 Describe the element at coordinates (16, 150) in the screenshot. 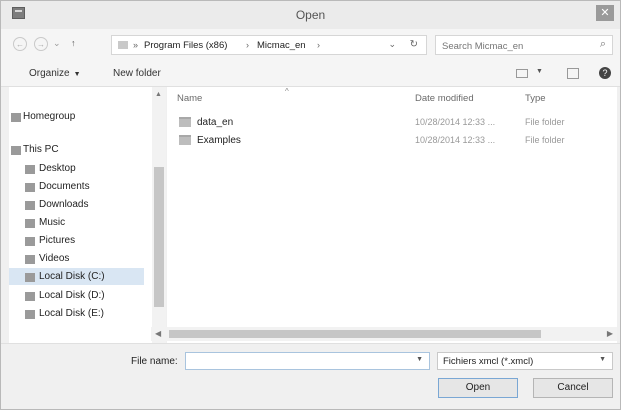

I see `computer-icon` at that location.